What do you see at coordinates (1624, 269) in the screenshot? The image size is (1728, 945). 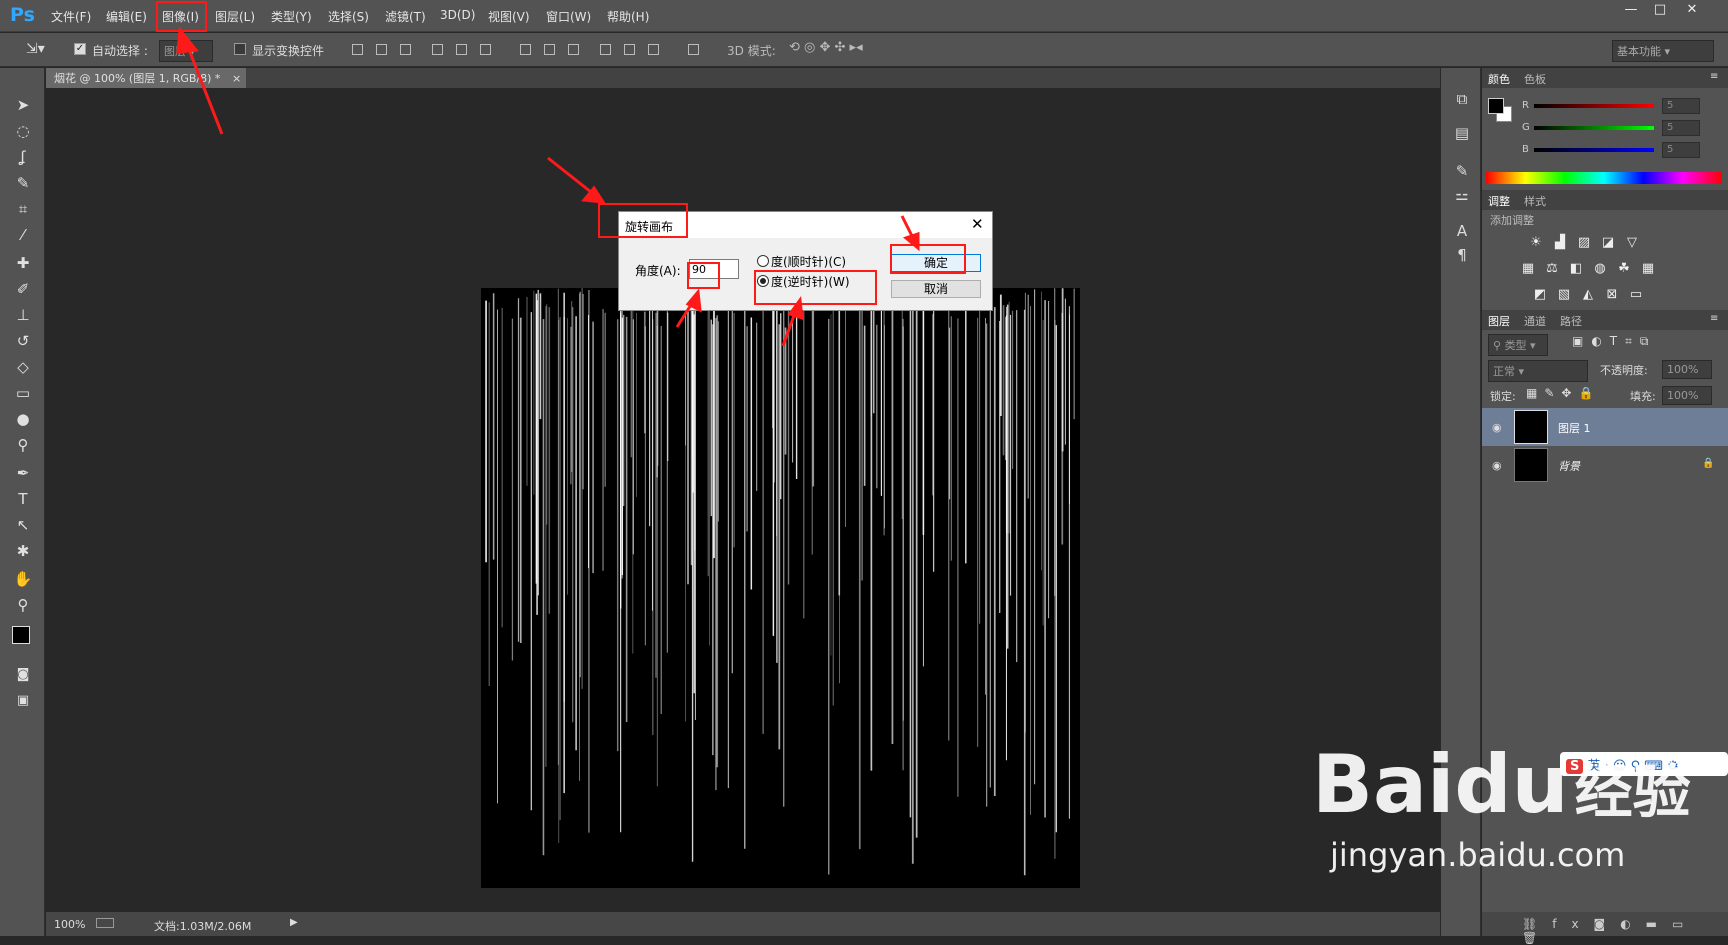 I see `channel-mixer-icon: ☘` at bounding box center [1624, 269].